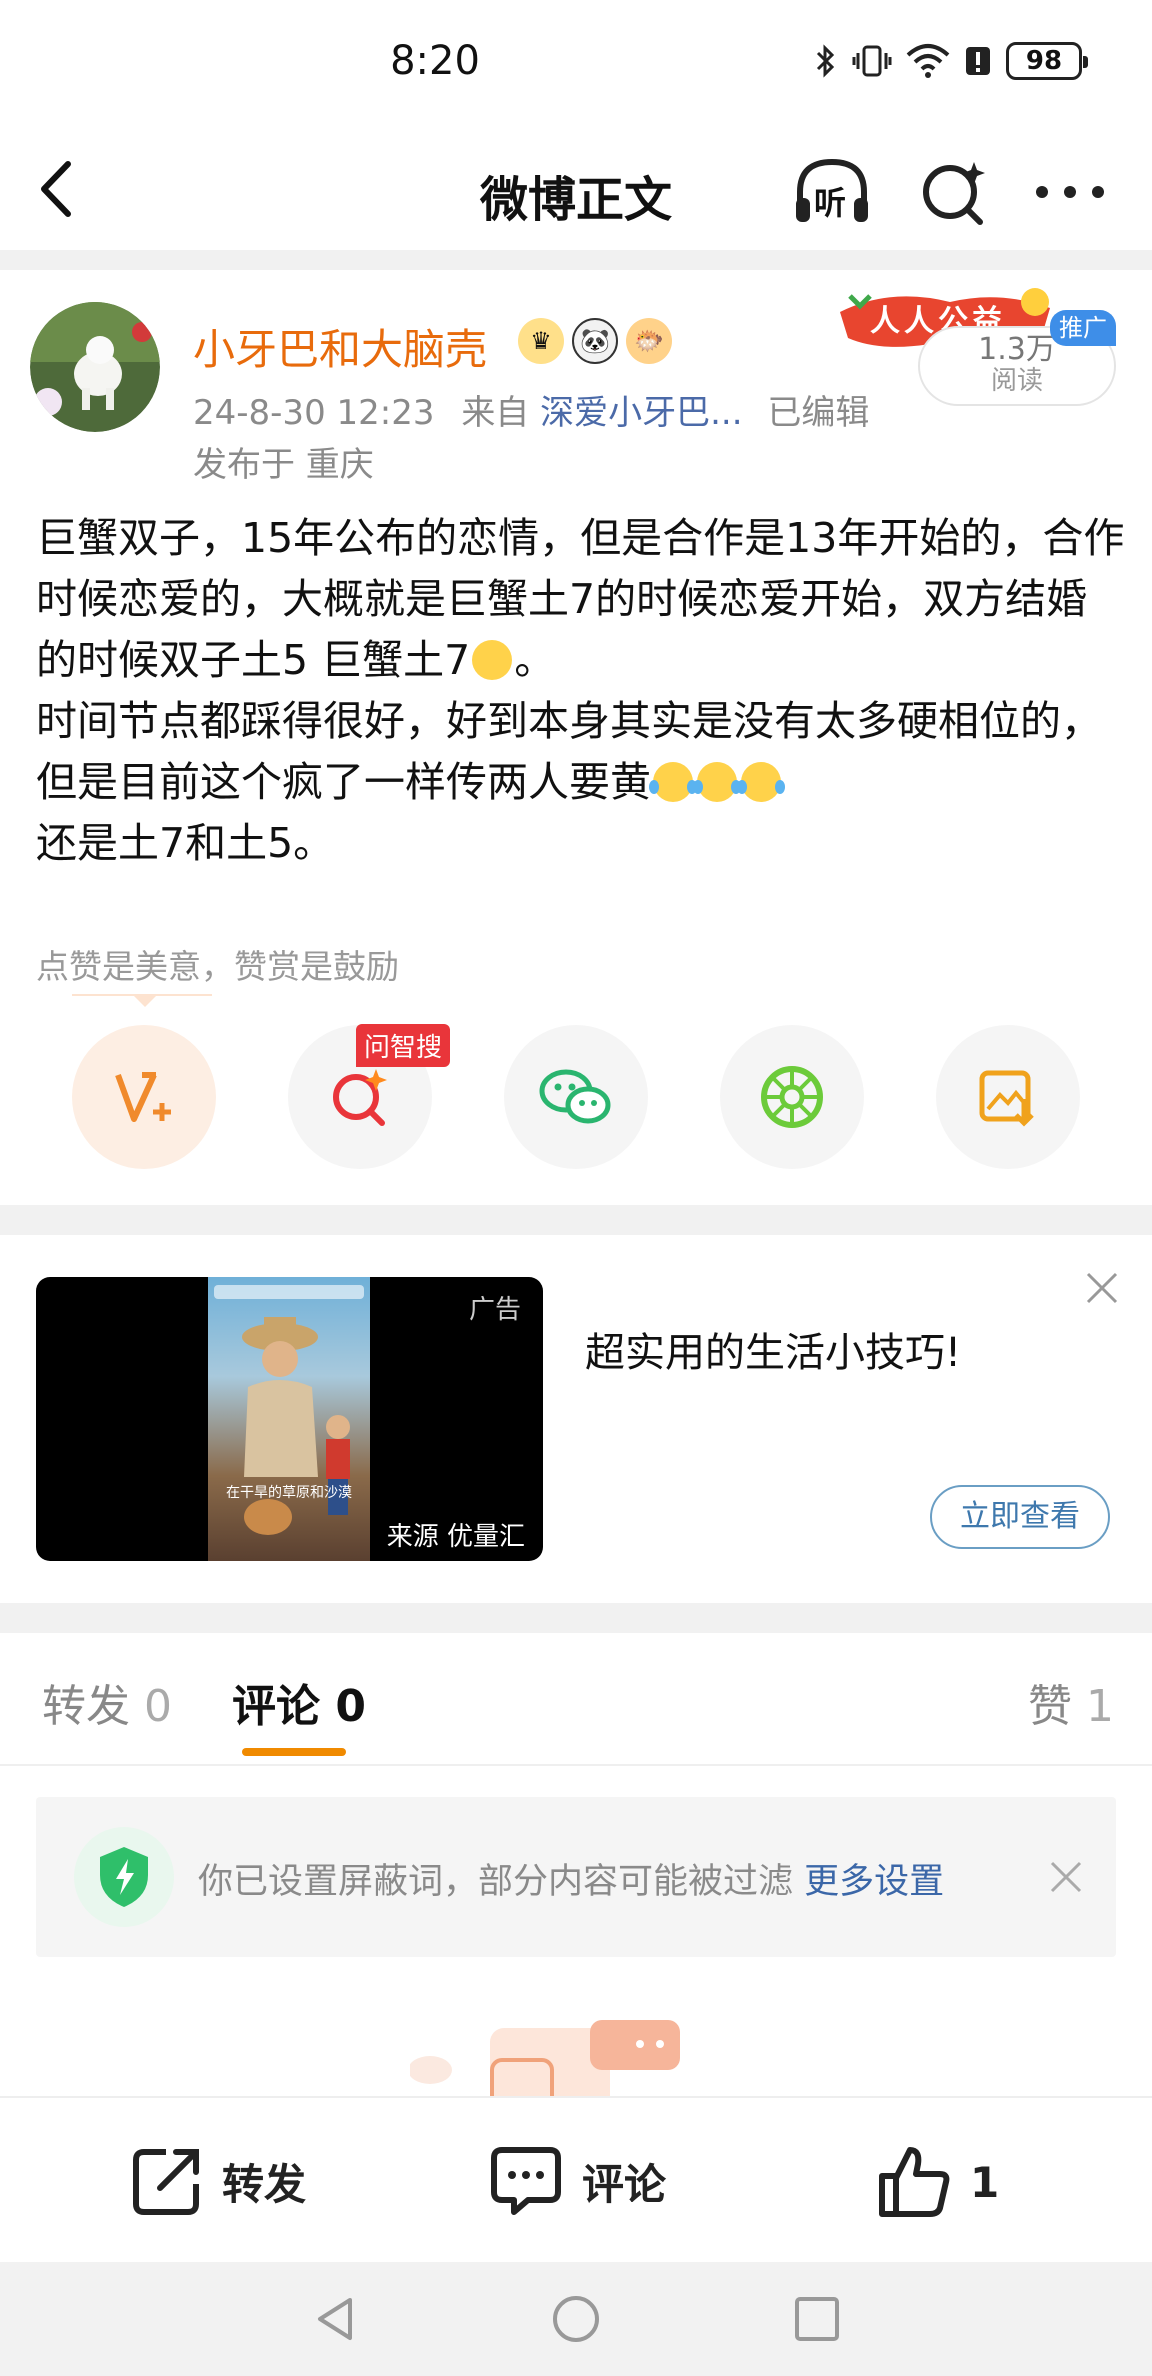 The width and height of the screenshot is (1152, 2376). I want to click on alert-icon, so click(978, 61).